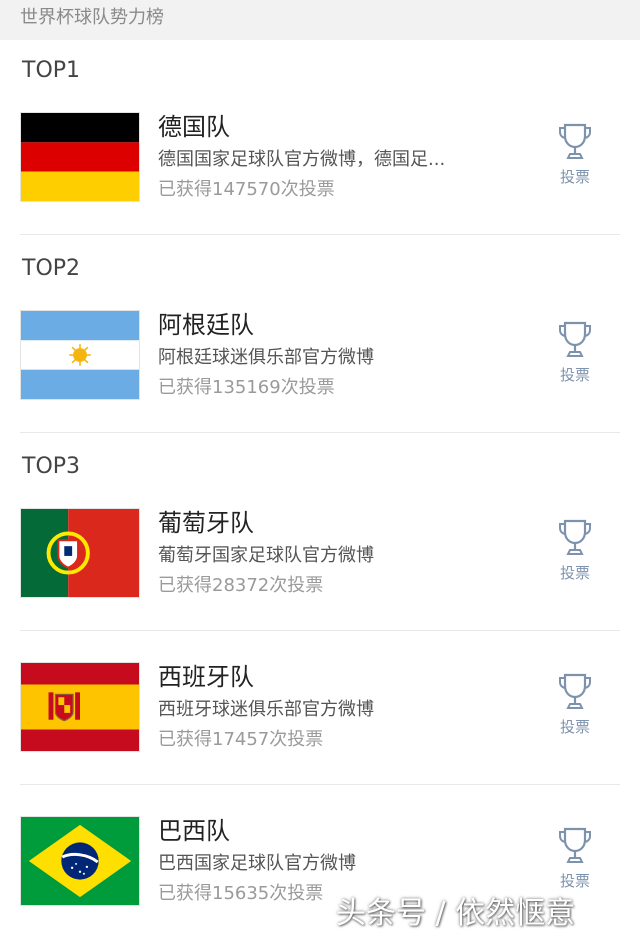 This screenshot has height=937, width=640. I want to click on team-item-argentina: 阿根廷队 阿根廷球迷俱乐部官方微博 已获得135169次投票 投票, so click(320, 370).